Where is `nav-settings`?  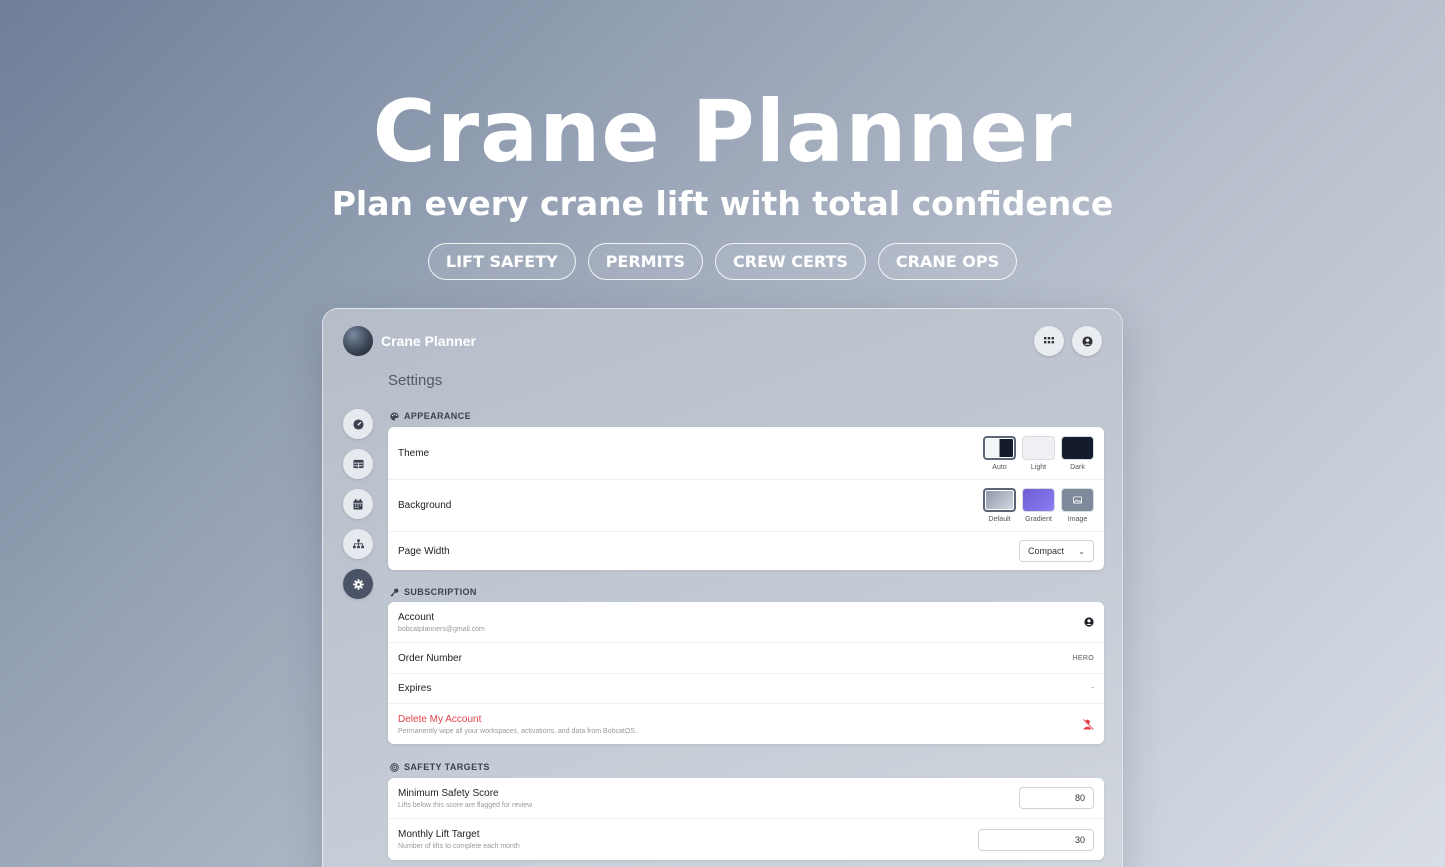
nav-settings is located at coordinates (358, 584).